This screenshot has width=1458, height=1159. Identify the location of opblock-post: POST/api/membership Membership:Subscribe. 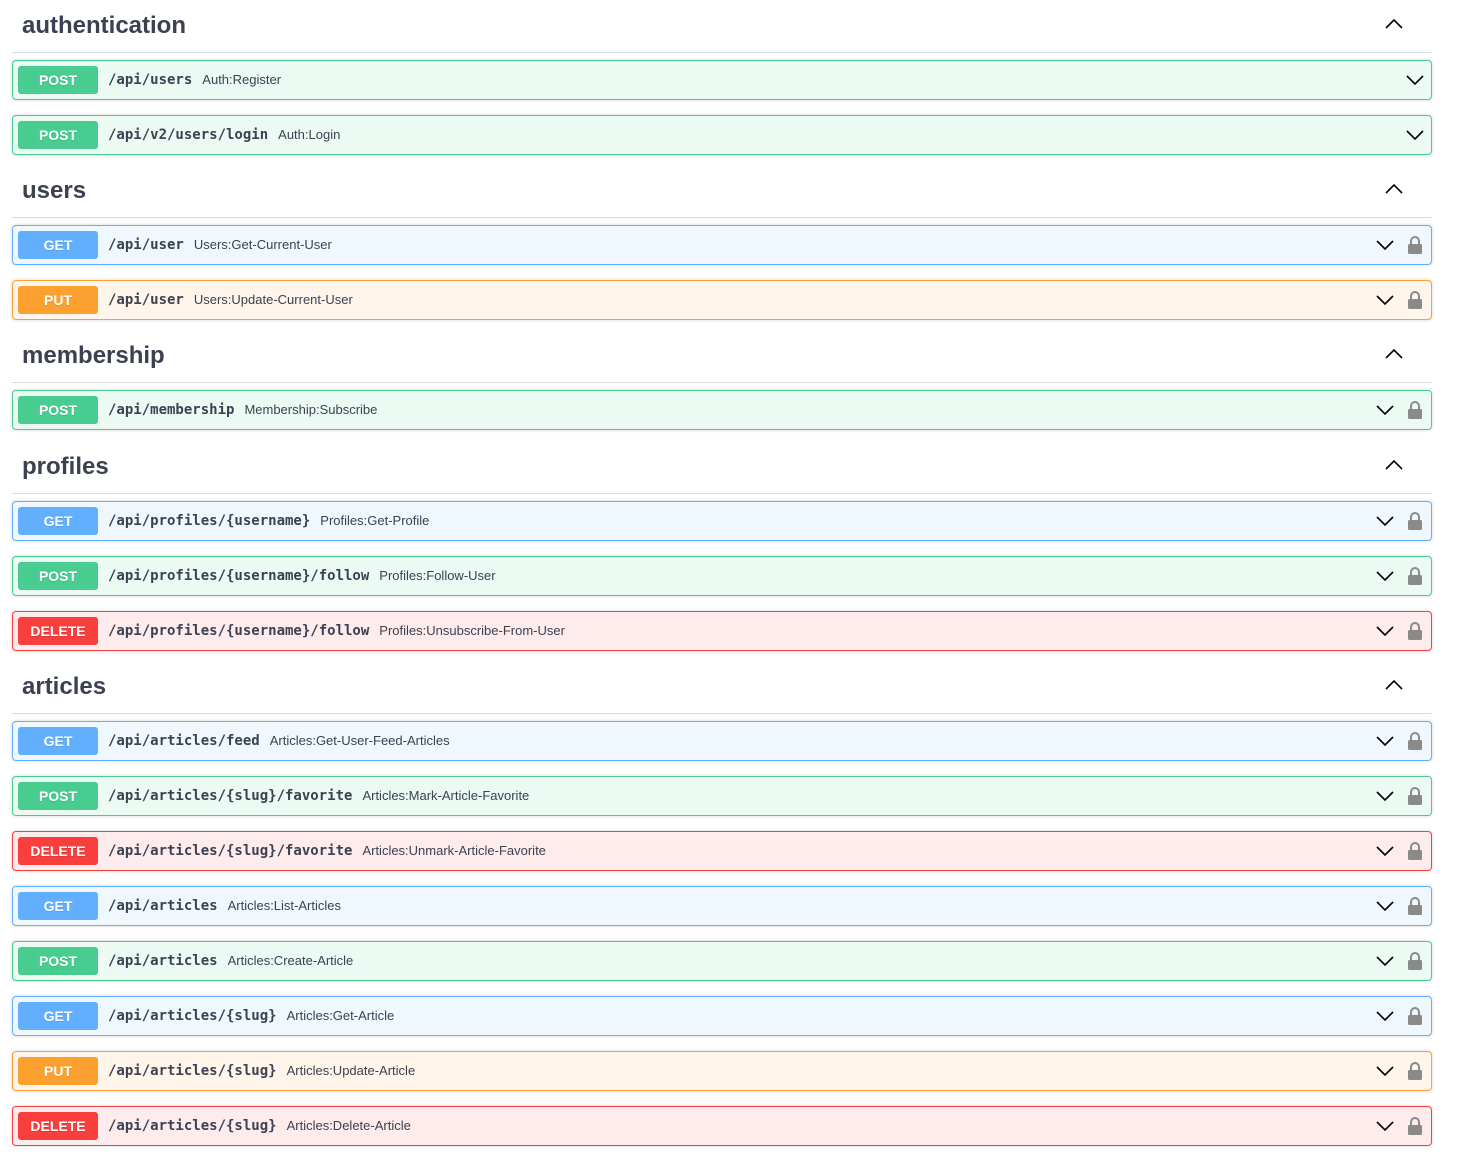
(722, 410).